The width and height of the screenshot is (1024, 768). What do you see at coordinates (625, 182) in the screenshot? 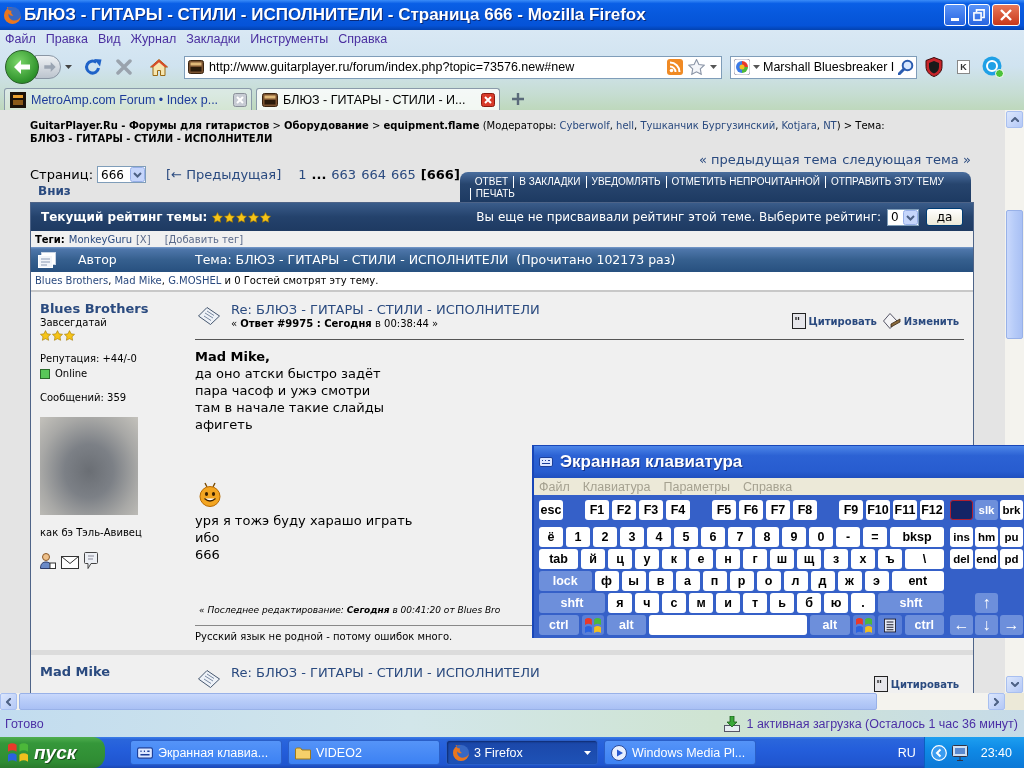
I see `topic-action-link: УВЕДОМЛЯТЬ` at bounding box center [625, 182].